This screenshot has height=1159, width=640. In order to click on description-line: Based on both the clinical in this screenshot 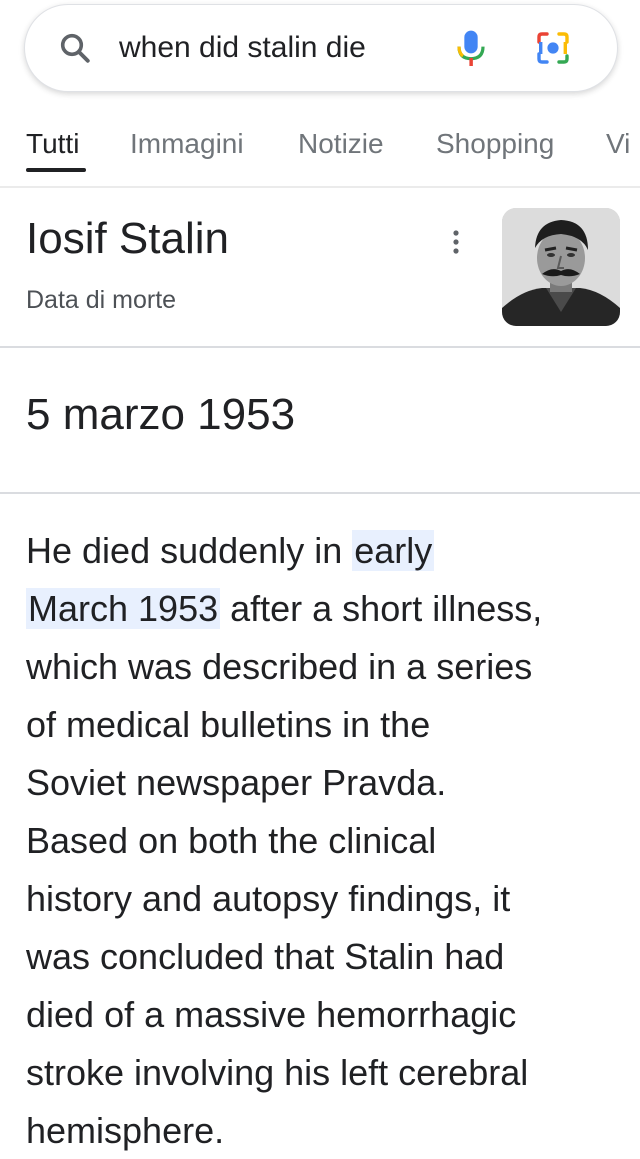, I will do `click(231, 840)`.